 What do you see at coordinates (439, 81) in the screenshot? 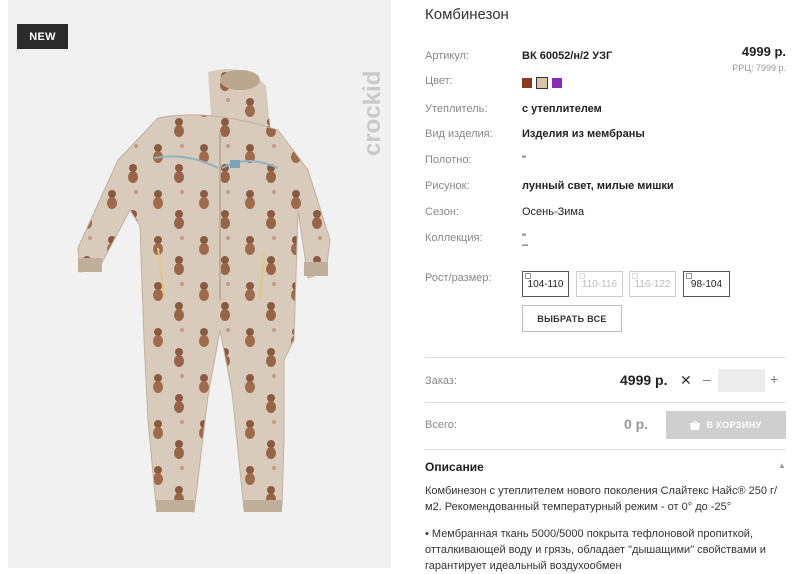
I see `attr-label: Цвет:` at bounding box center [439, 81].